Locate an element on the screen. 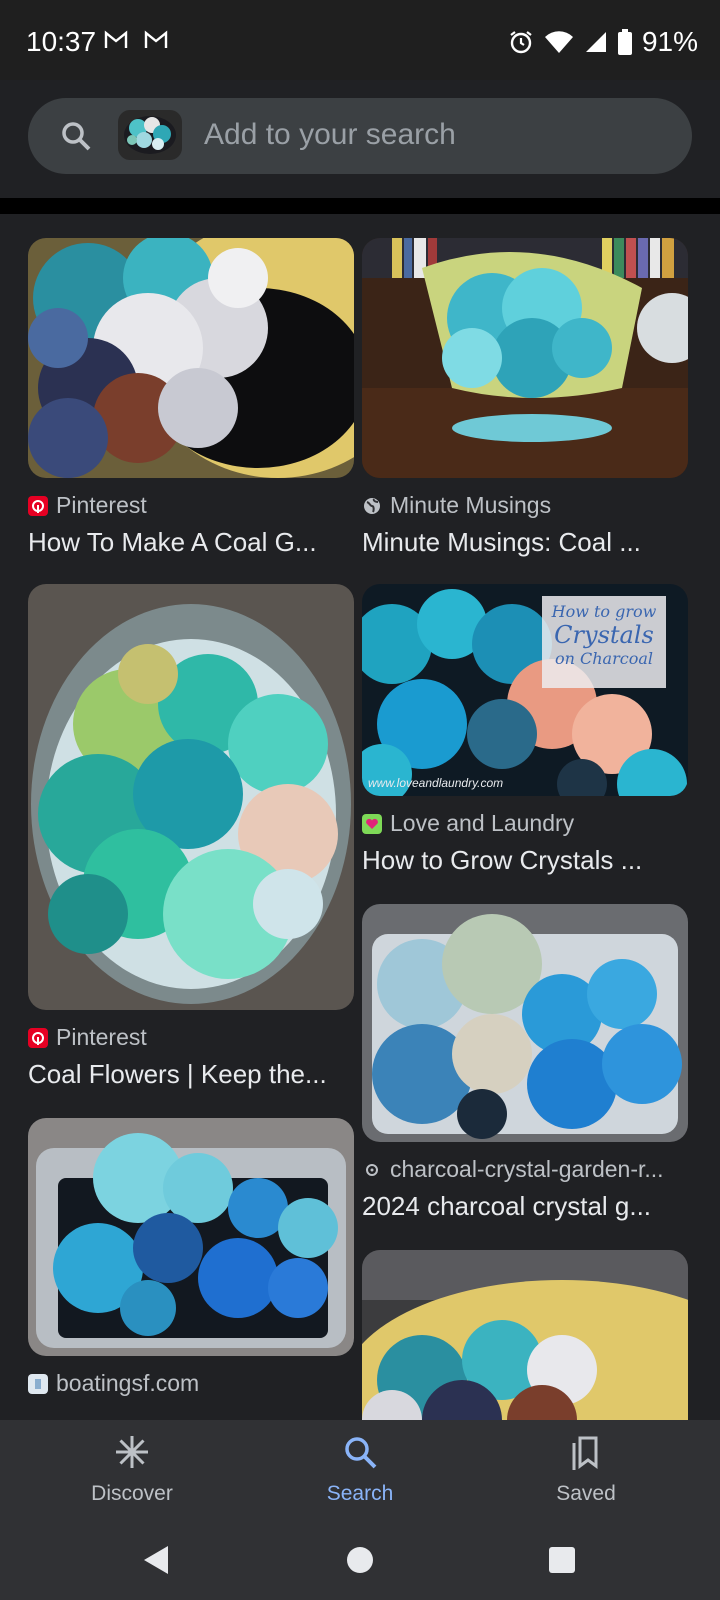 This screenshot has height=1600, width=720. recents-icon is located at coordinates (562, 1560).